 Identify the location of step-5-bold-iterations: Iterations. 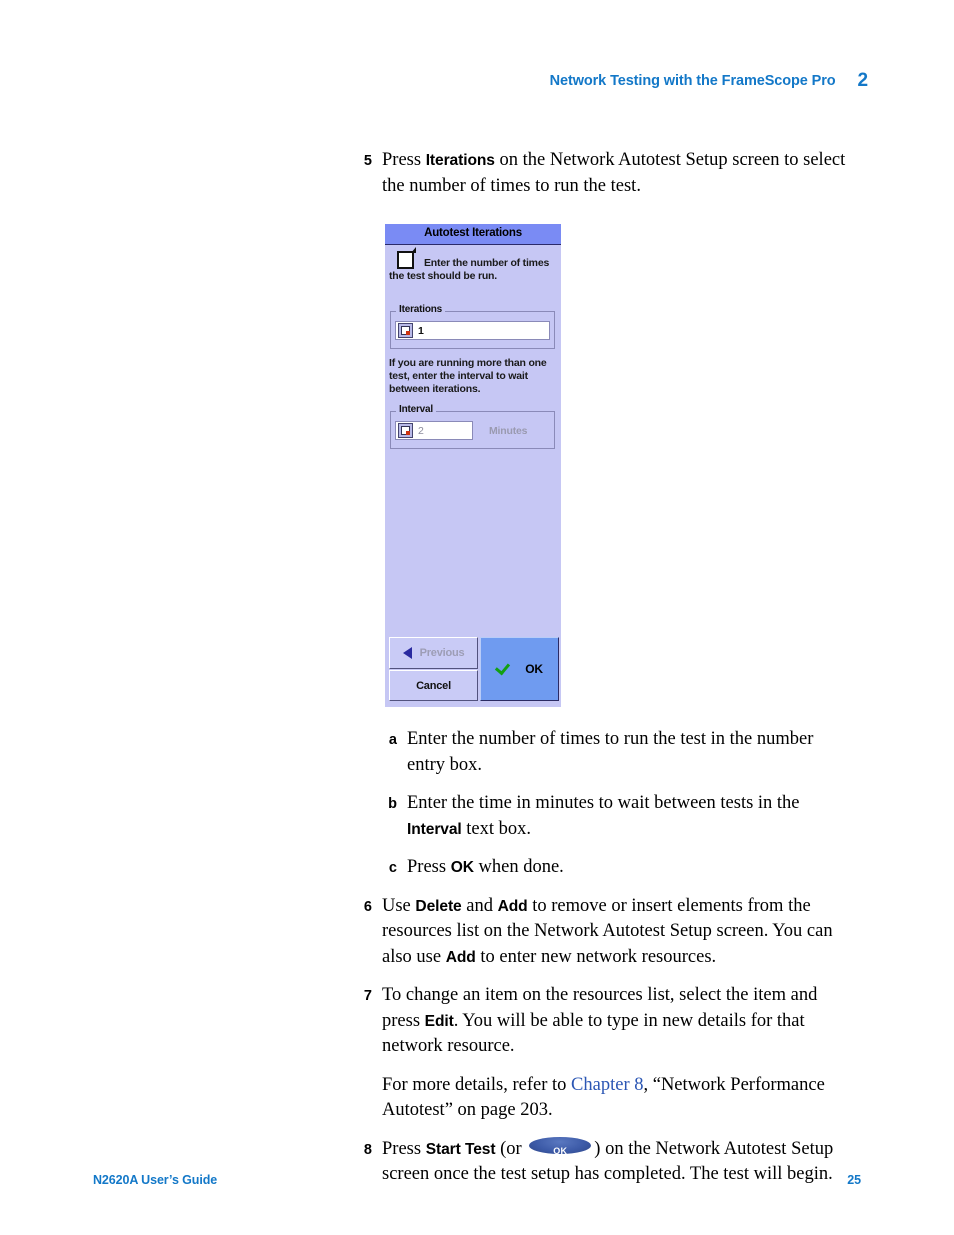
(460, 160).